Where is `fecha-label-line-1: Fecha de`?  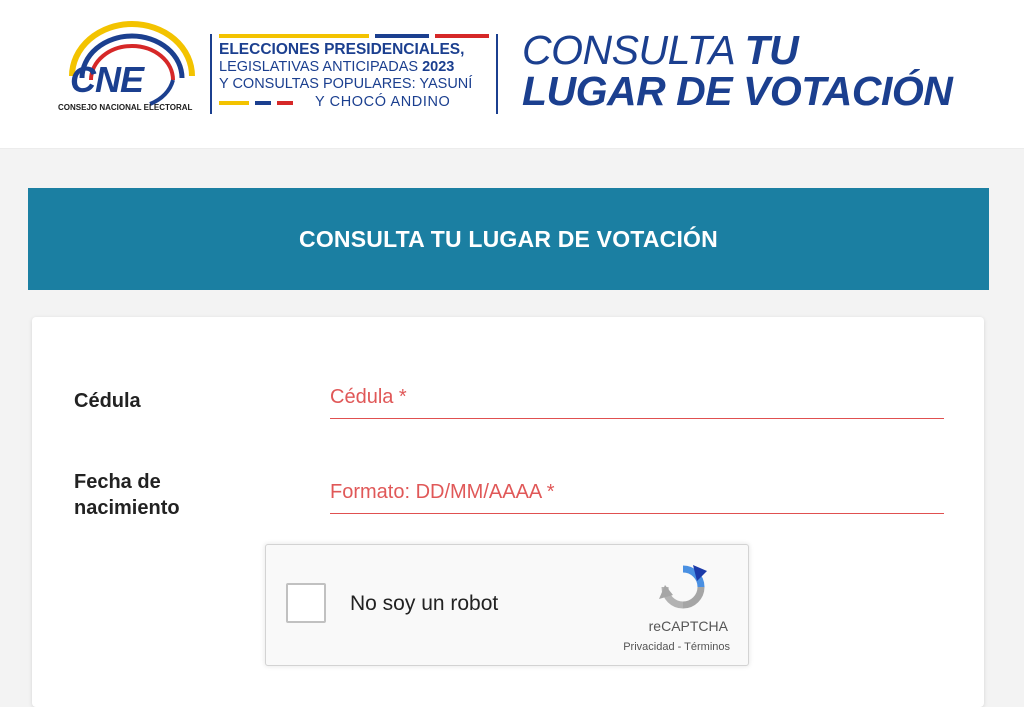
fecha-label-line-1: Fecha de is located at coordinates (117, 482).